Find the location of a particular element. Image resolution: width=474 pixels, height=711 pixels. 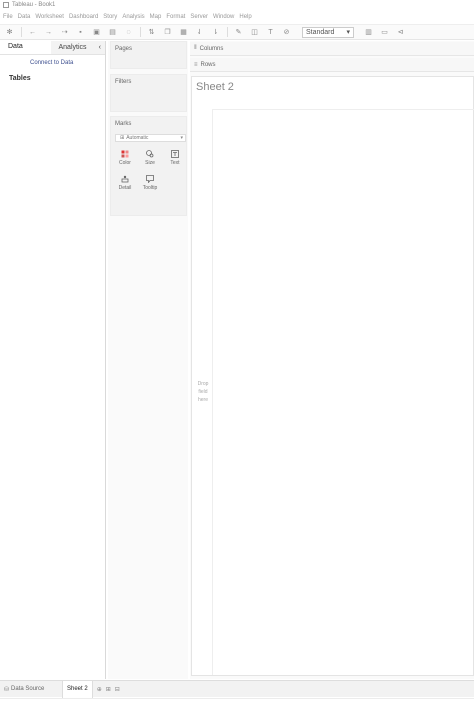

new-story-icon: ⊟ is located at coordinates (117, 689).